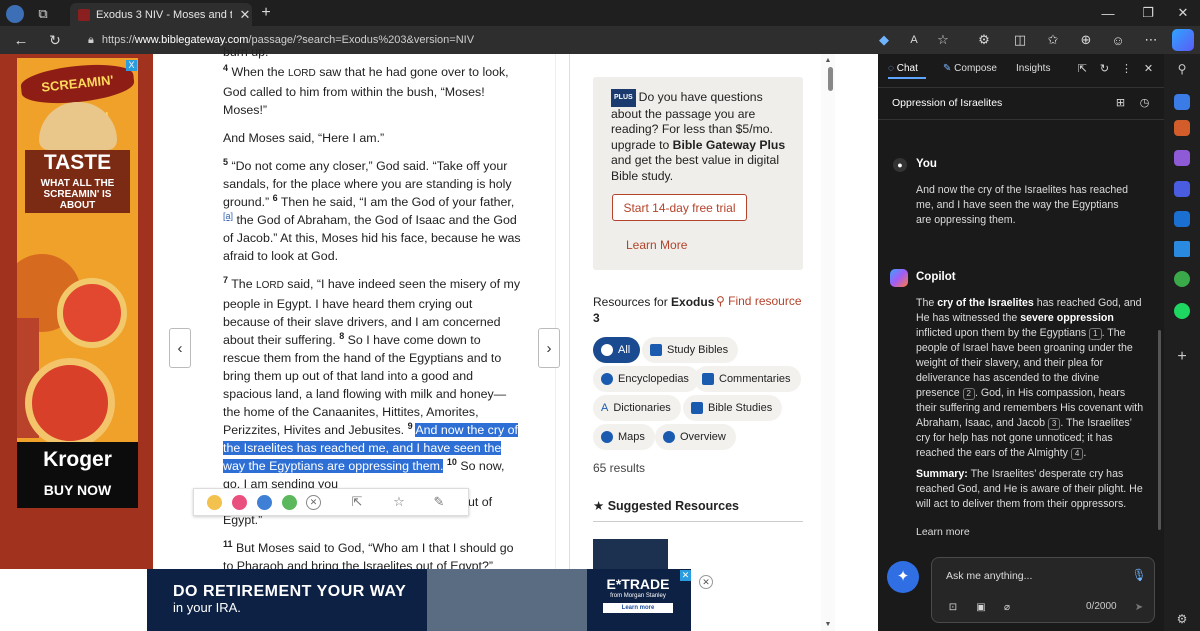 This screenshot has height=631, width=1200. What do you see at coordinates (1082, 68) in the screenshot?
I see `open-in-new-icon: ⇱` at bounding box center [1082, 68].